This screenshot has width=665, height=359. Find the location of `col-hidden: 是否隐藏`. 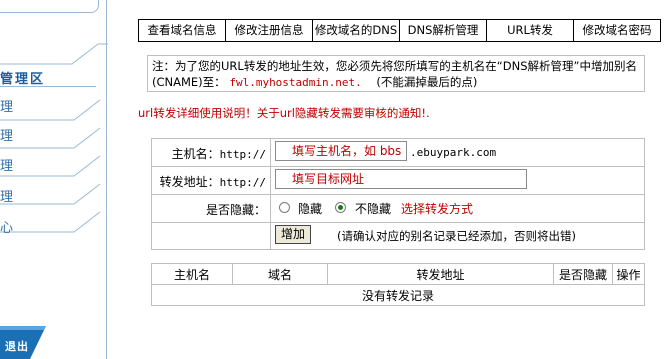

col-hidden: 是否隐藏 is located at coordinates (583, 274).